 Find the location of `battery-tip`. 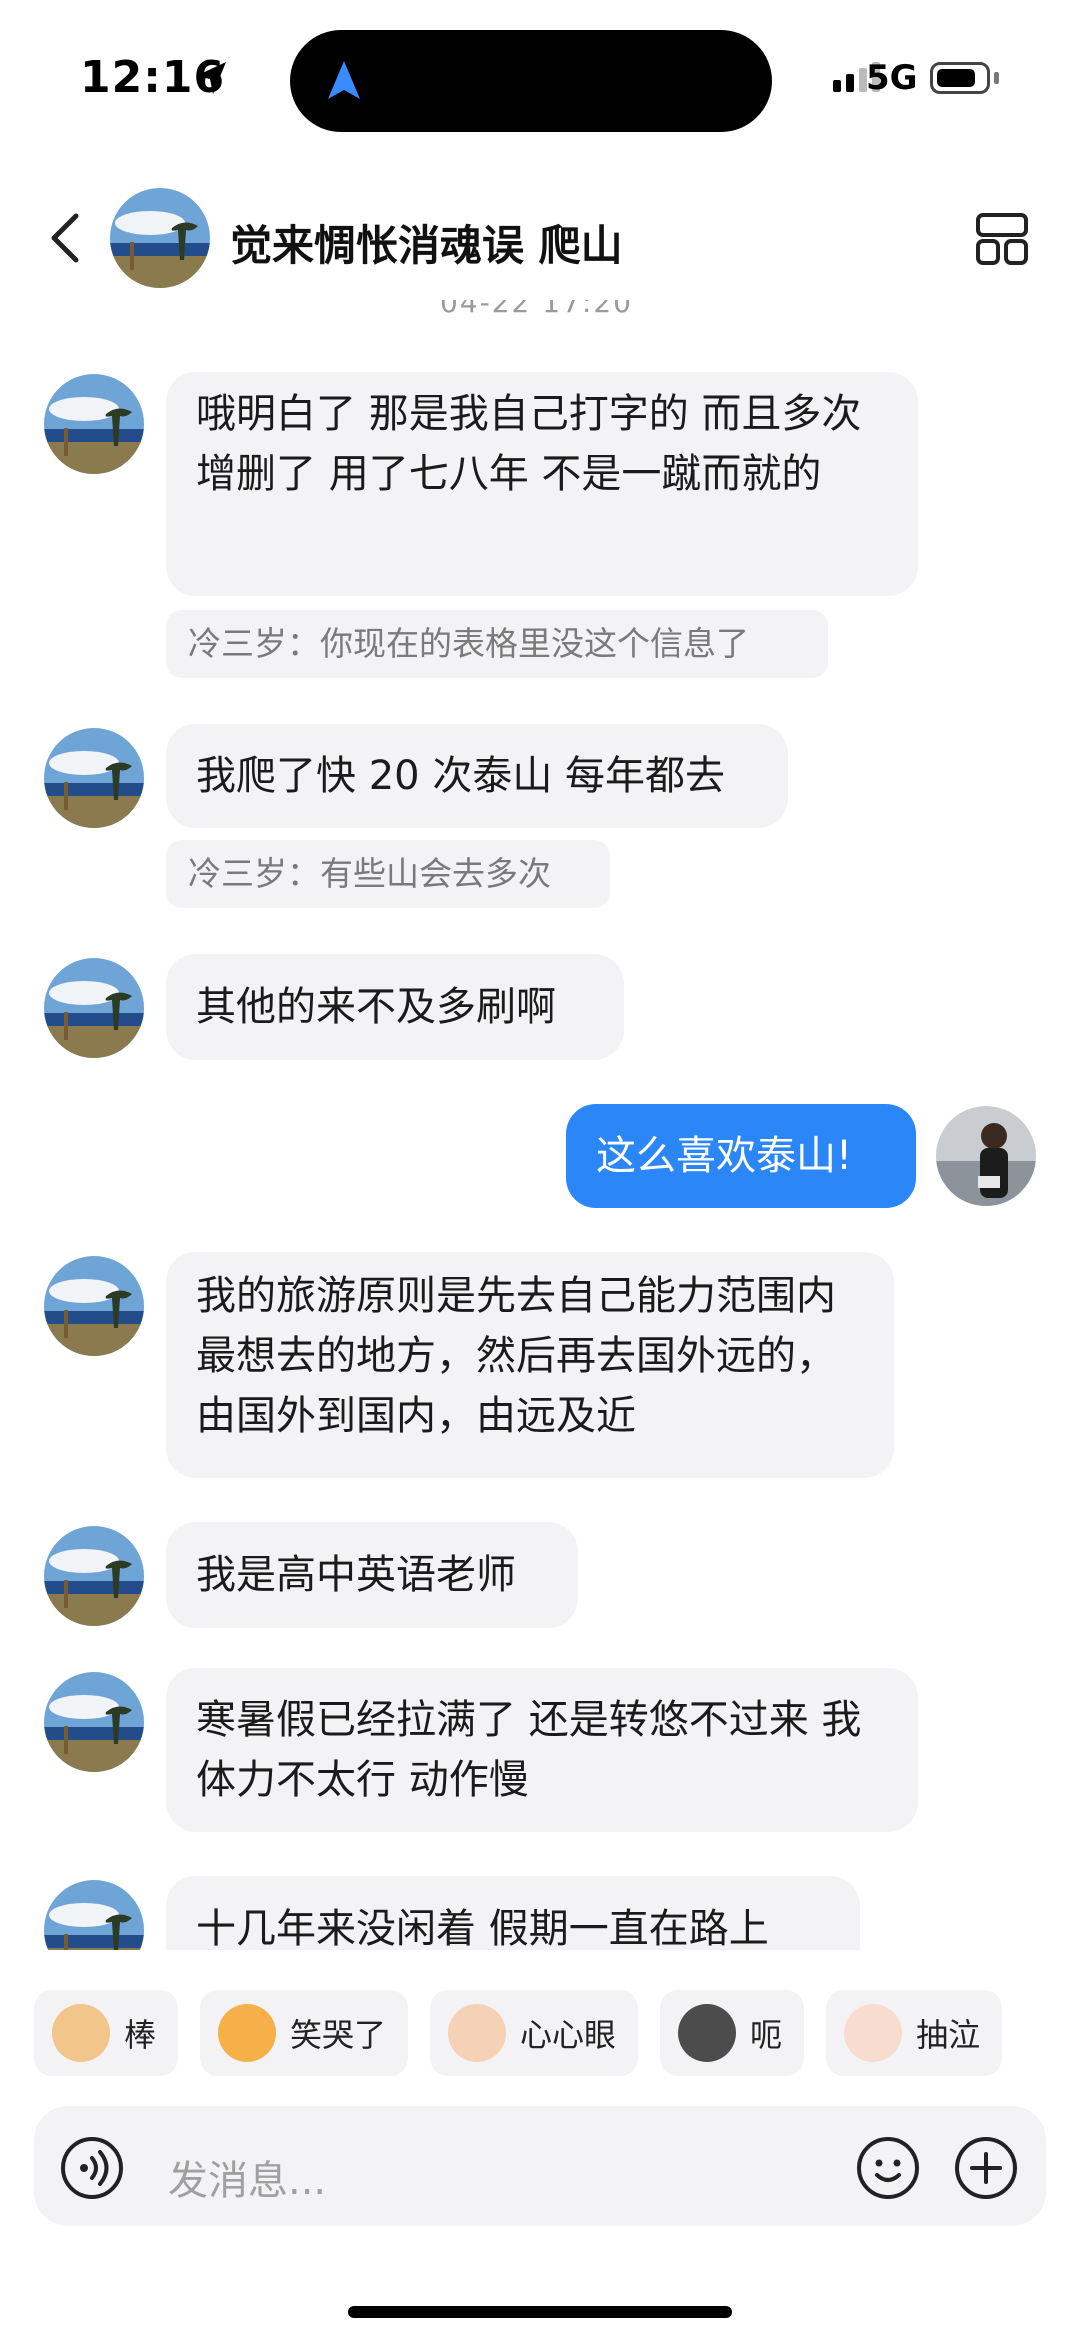

battery-tip is located at coordinates (996, 78).